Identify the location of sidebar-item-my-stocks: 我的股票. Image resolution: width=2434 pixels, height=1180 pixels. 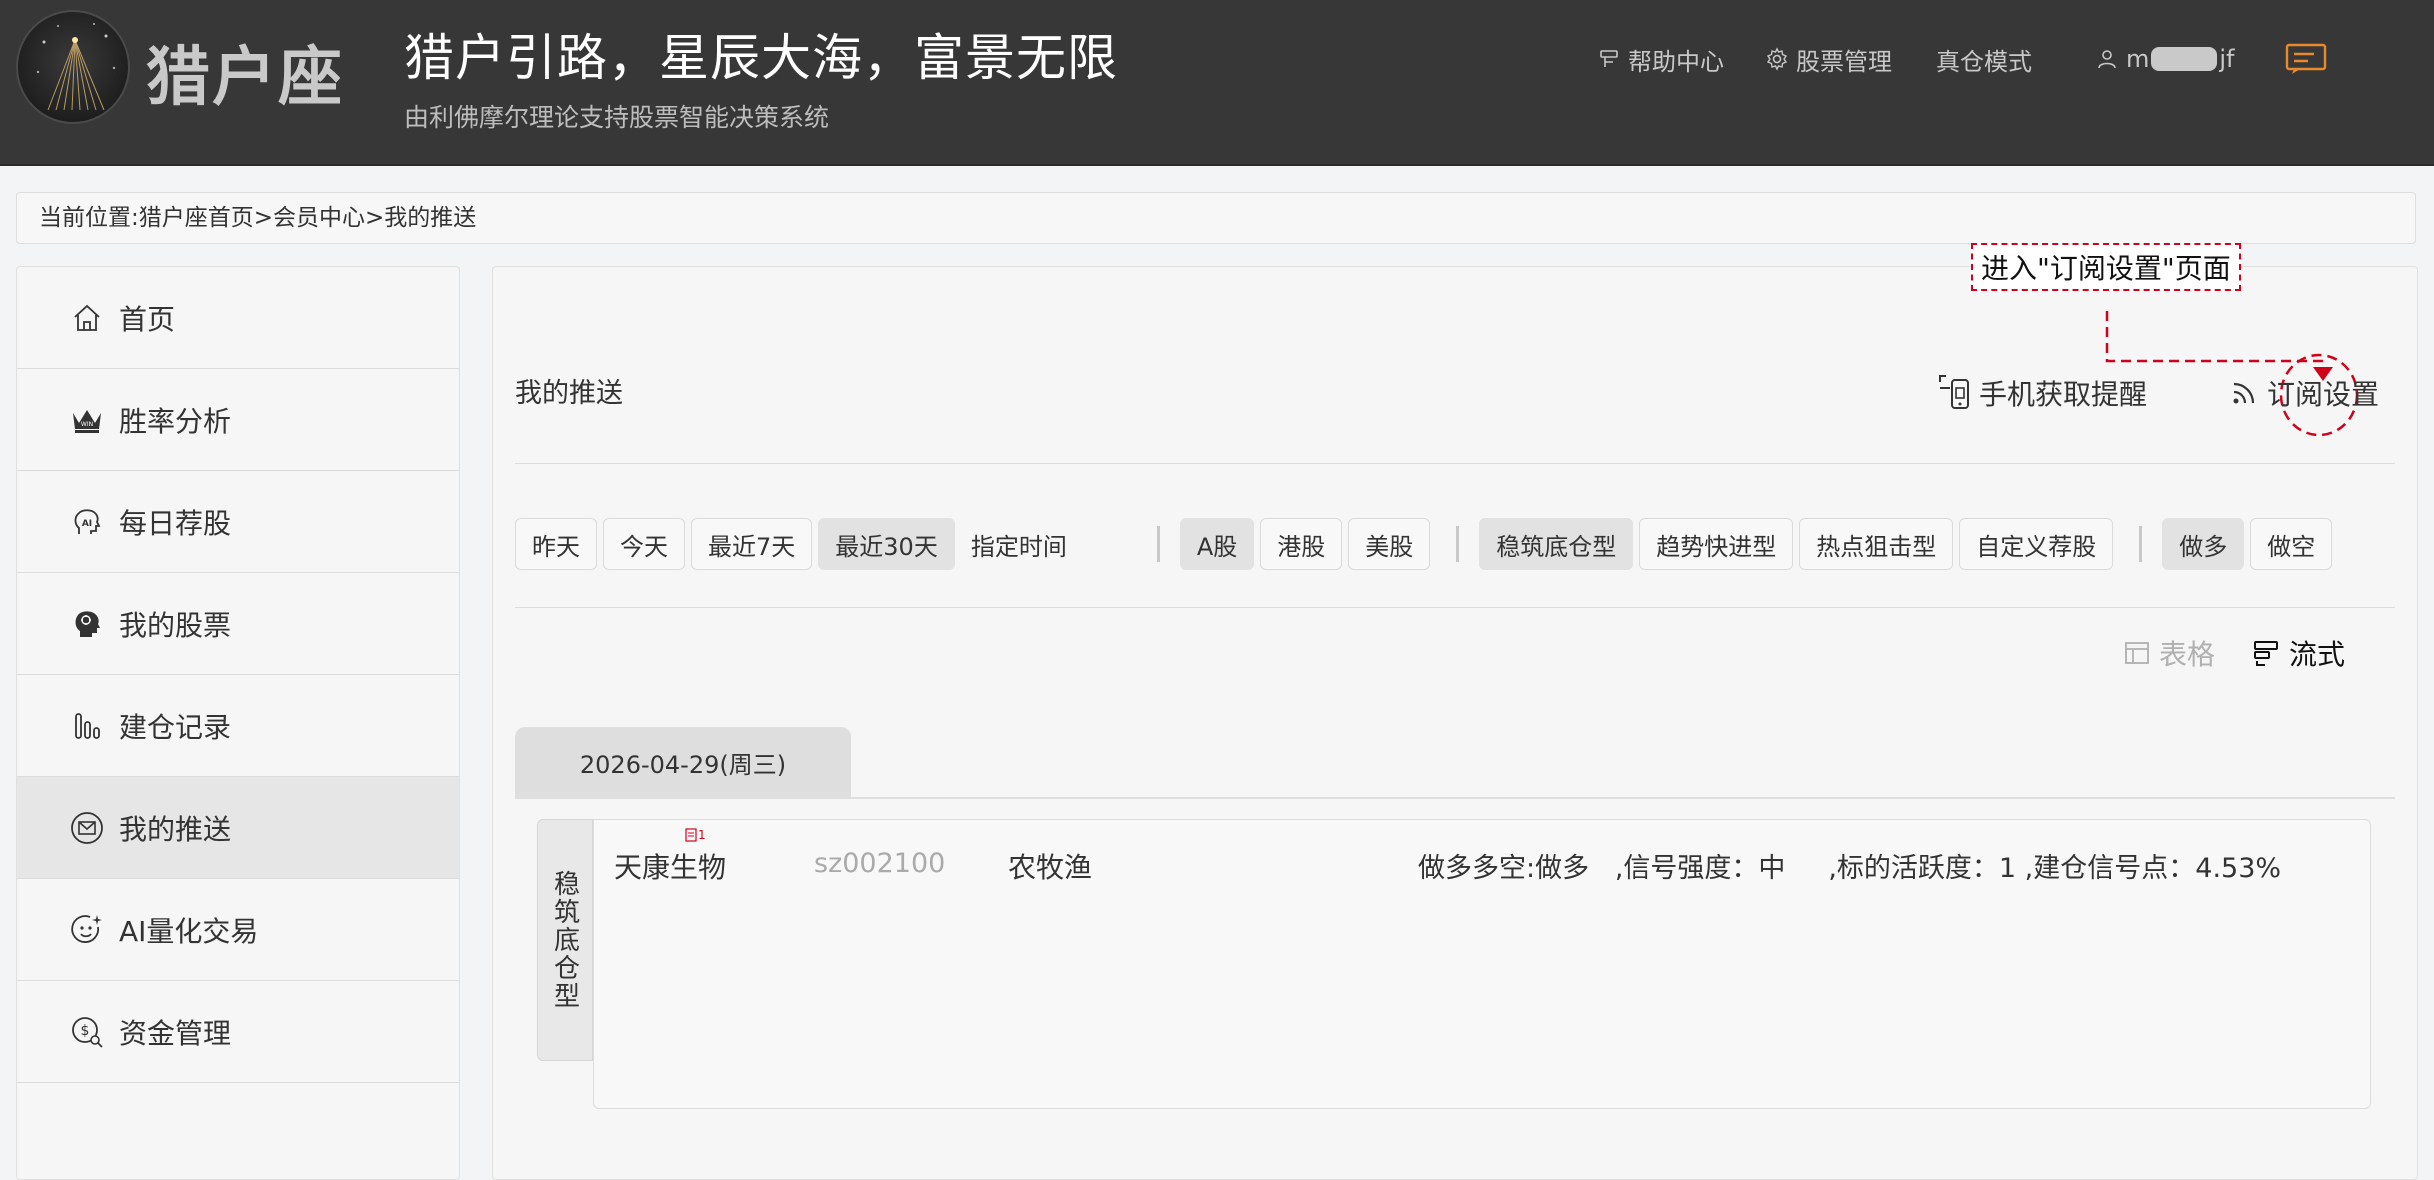
(238, 624).